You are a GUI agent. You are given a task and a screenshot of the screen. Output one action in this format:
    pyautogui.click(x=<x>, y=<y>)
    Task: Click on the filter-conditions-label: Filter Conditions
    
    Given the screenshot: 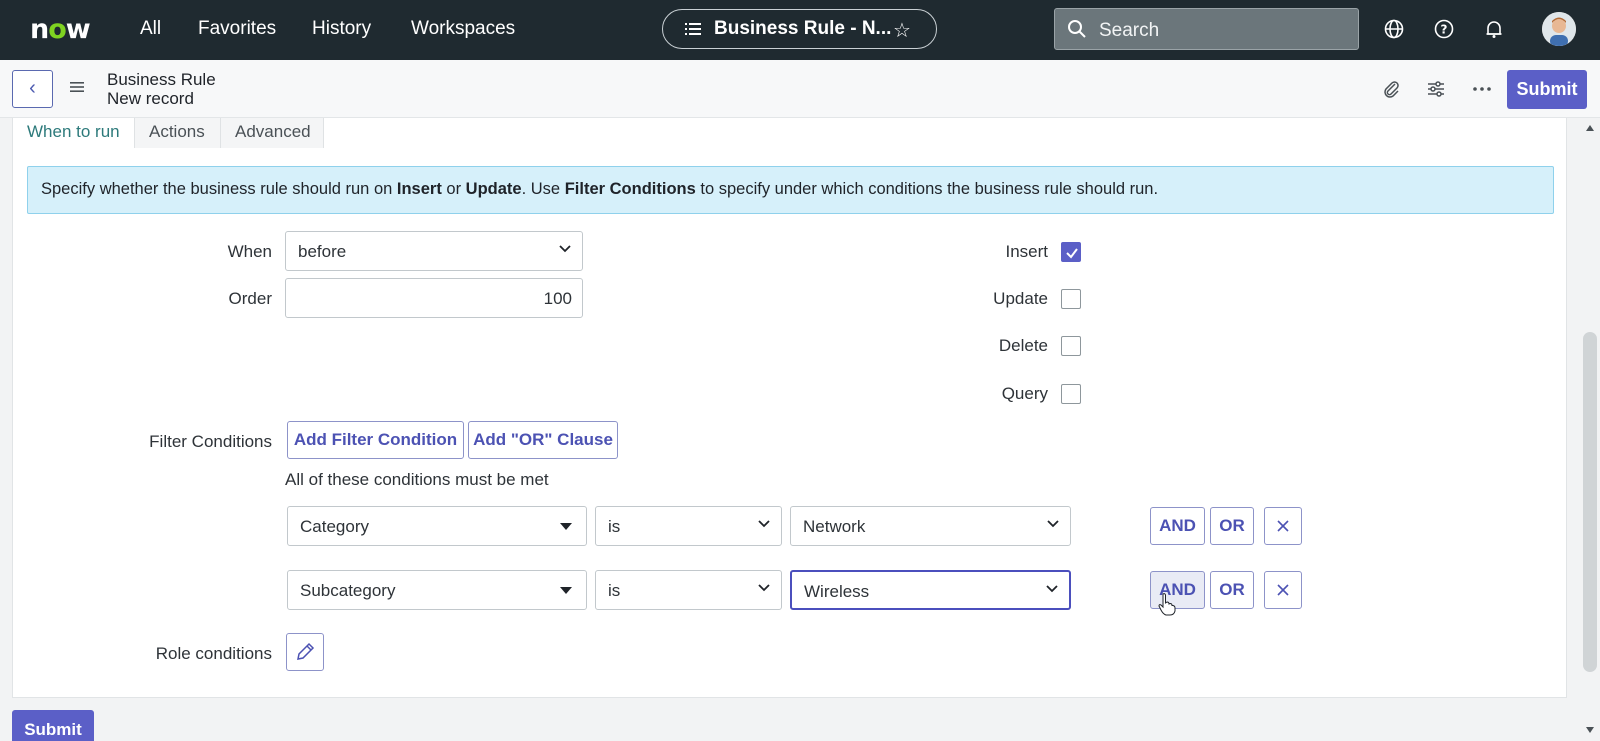 What is the action you would take?
    pyautogui.click(x=210, y=441)
    